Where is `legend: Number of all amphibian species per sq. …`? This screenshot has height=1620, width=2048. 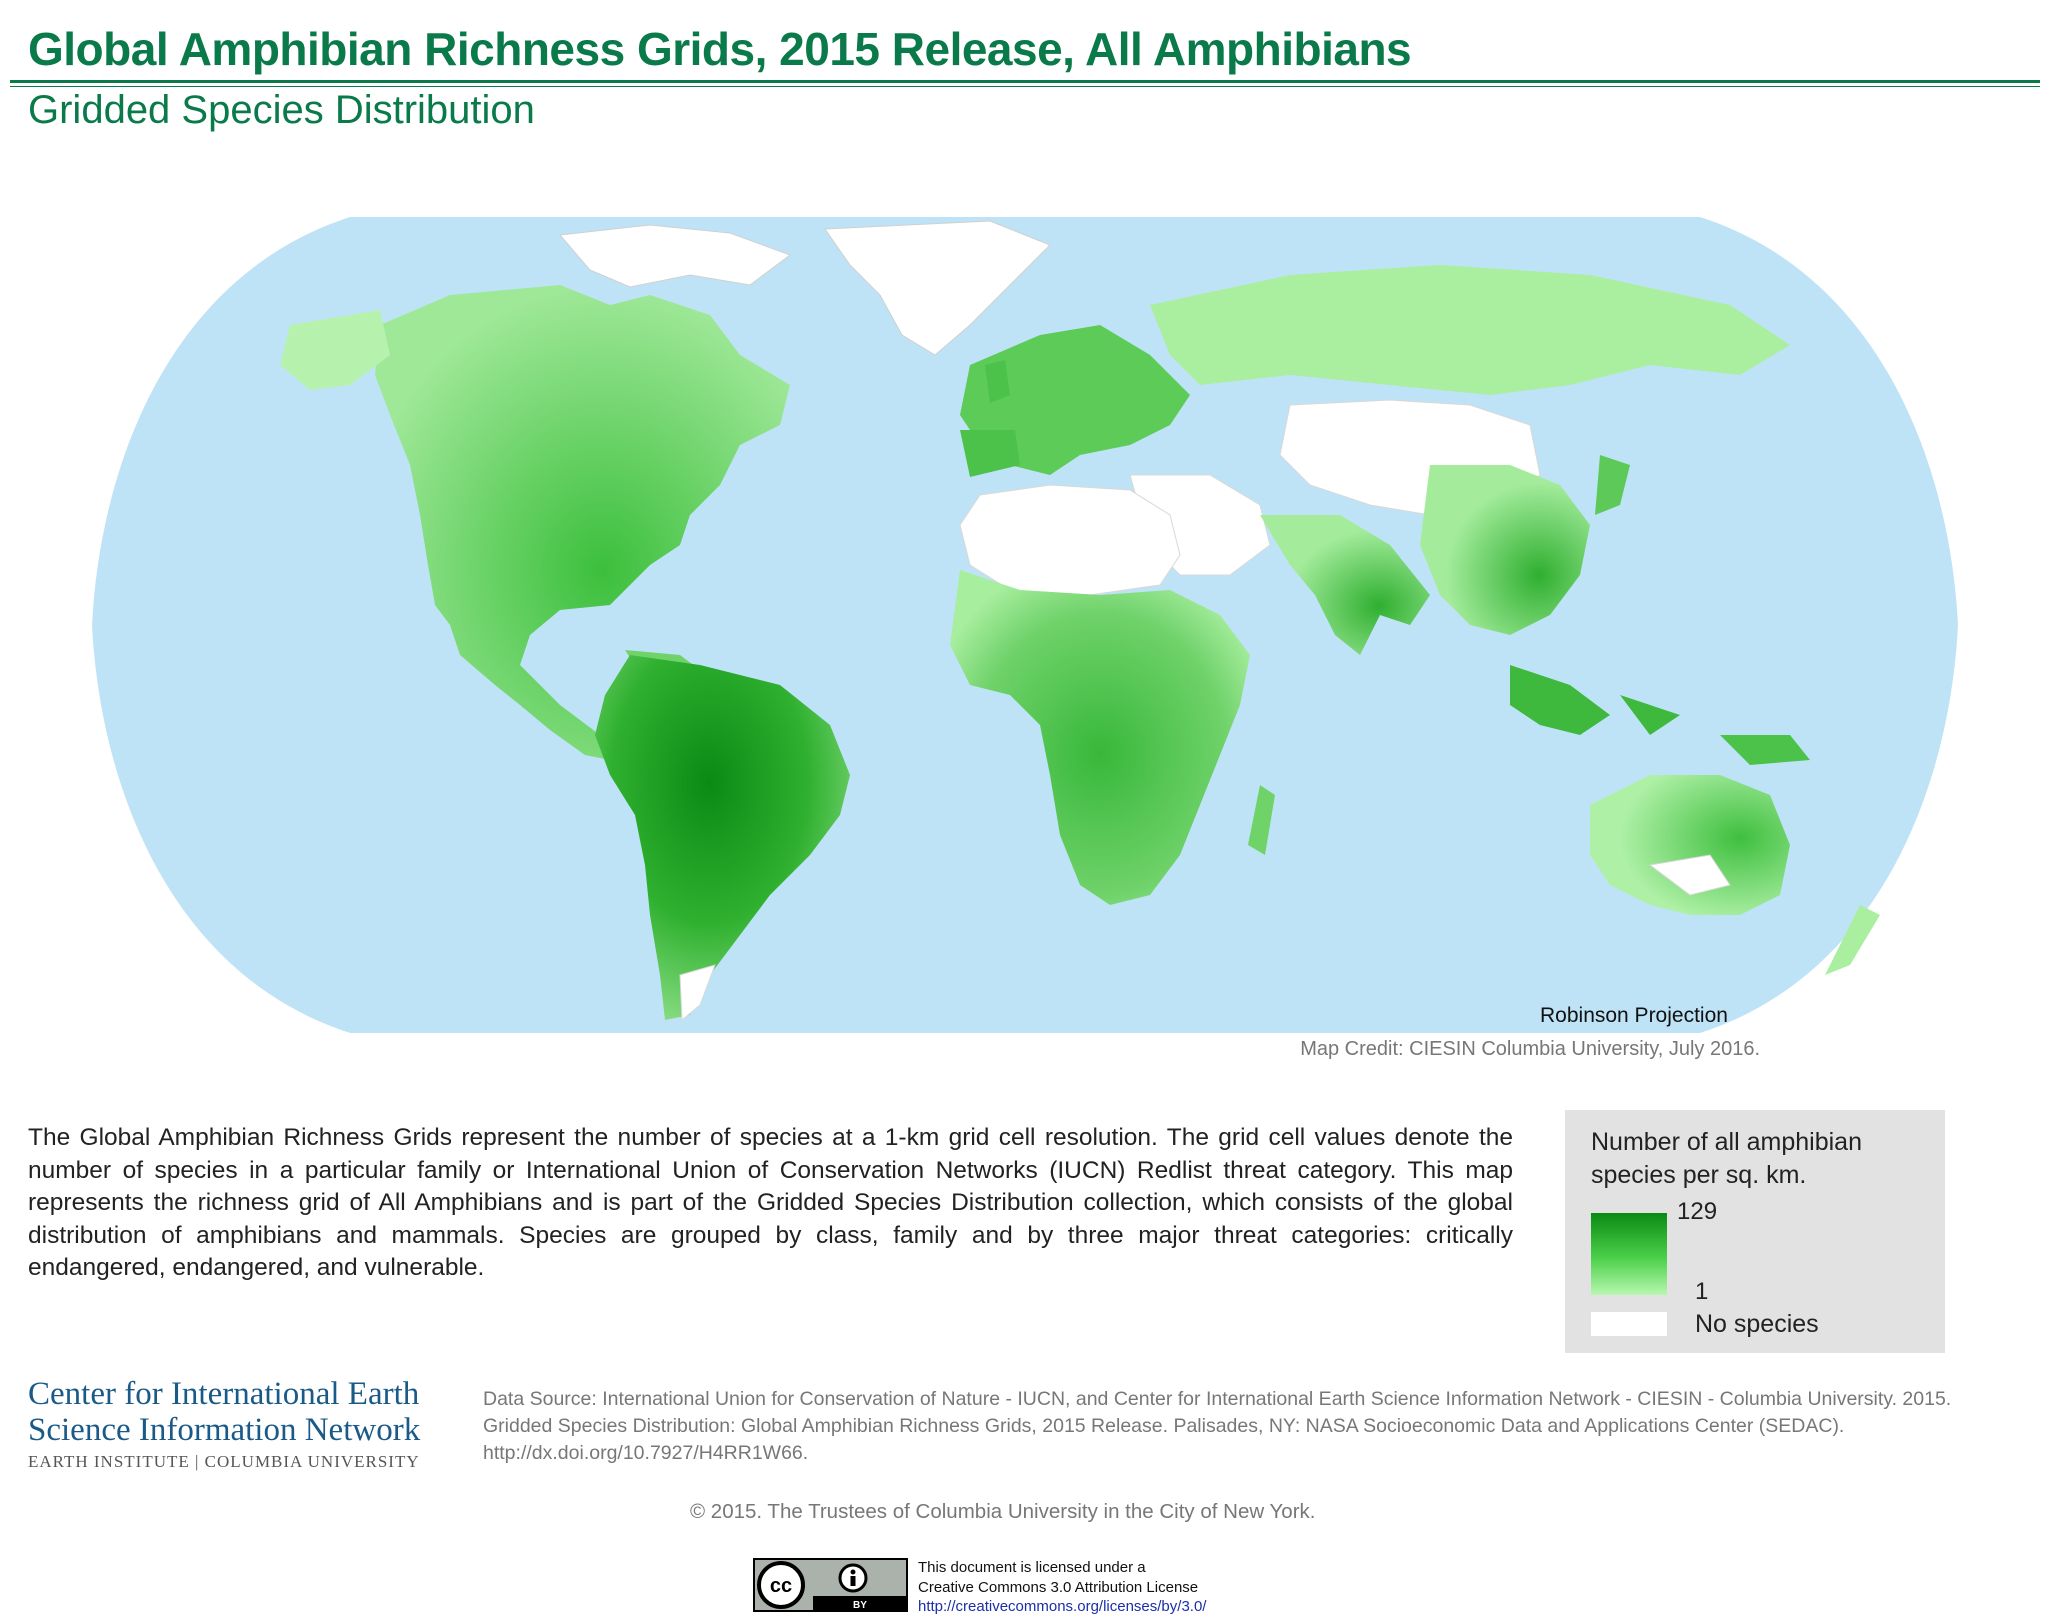 legend: Number of all amphibian species per sq. … is located at coordinates (1755, 1231).